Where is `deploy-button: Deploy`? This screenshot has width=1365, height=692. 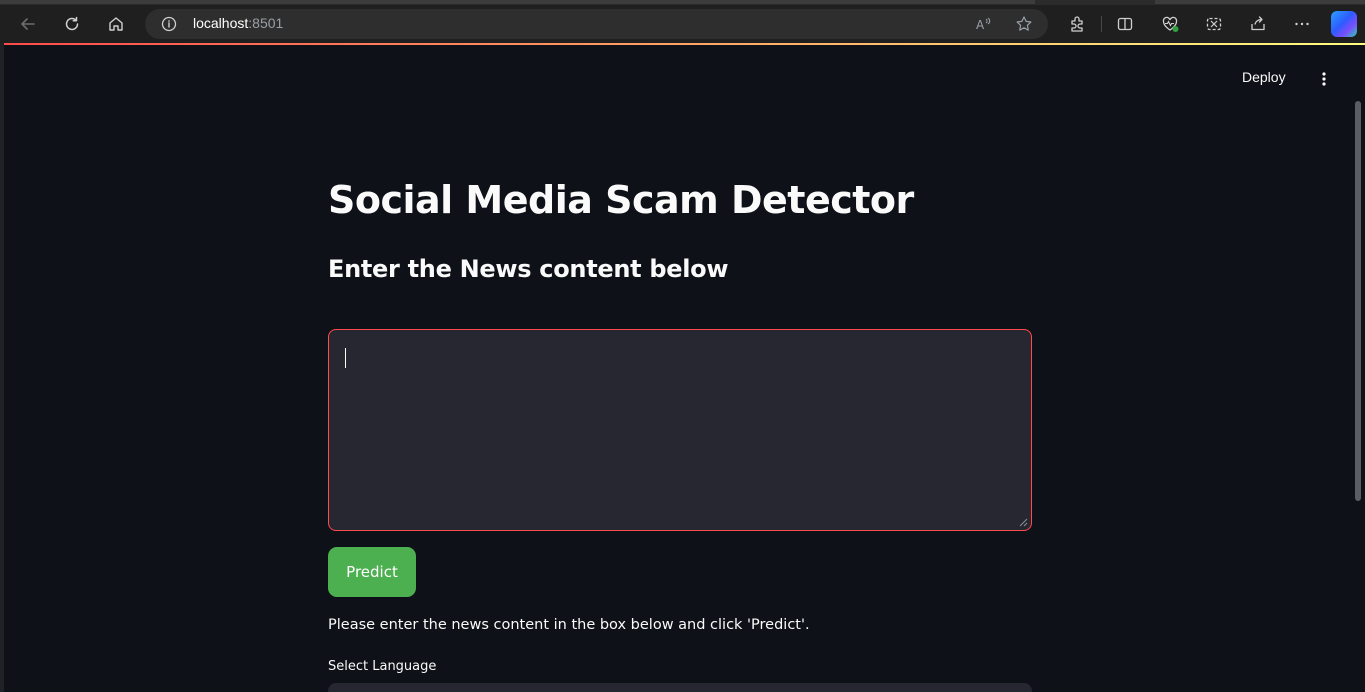 deploy-button: Deploy is located at coordinates (1264, 77).